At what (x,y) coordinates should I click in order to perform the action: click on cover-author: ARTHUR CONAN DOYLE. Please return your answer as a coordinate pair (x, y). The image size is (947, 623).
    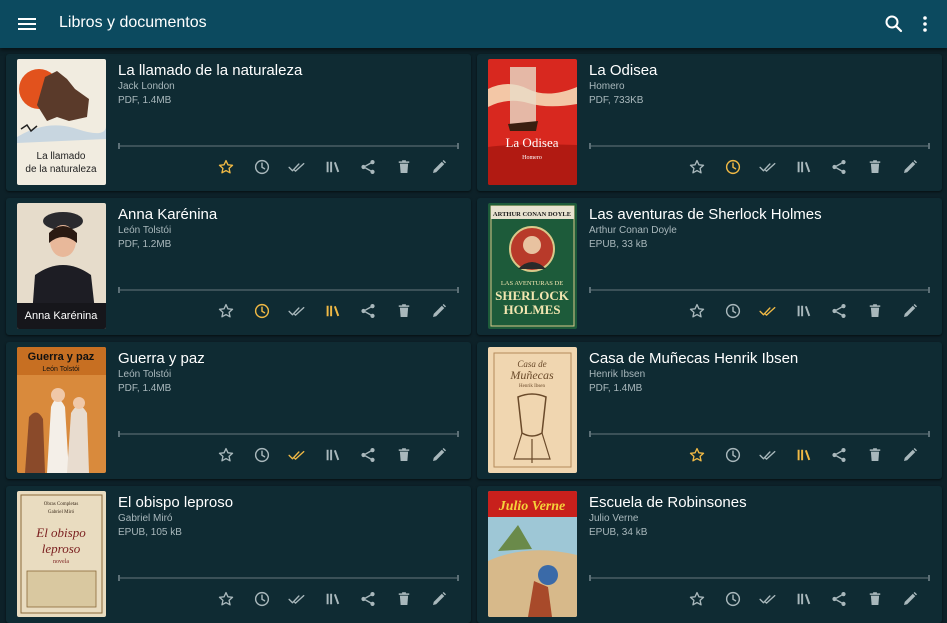
    Looking at the image, I should click on (532, 214).